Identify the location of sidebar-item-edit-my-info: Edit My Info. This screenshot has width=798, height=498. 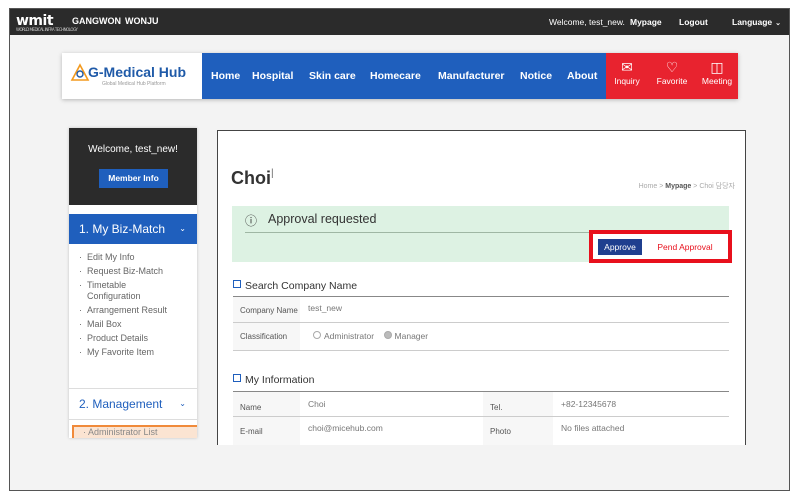
(136, 257).